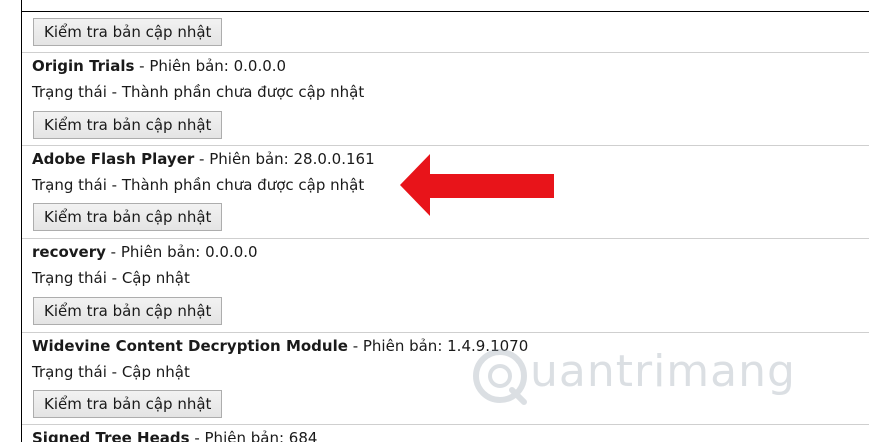 Image resolution: width=869 pixels, height=442 pixels. I want to click on check-update-button-0: Kiểm tra bản cập nhật, so click(128, 32).